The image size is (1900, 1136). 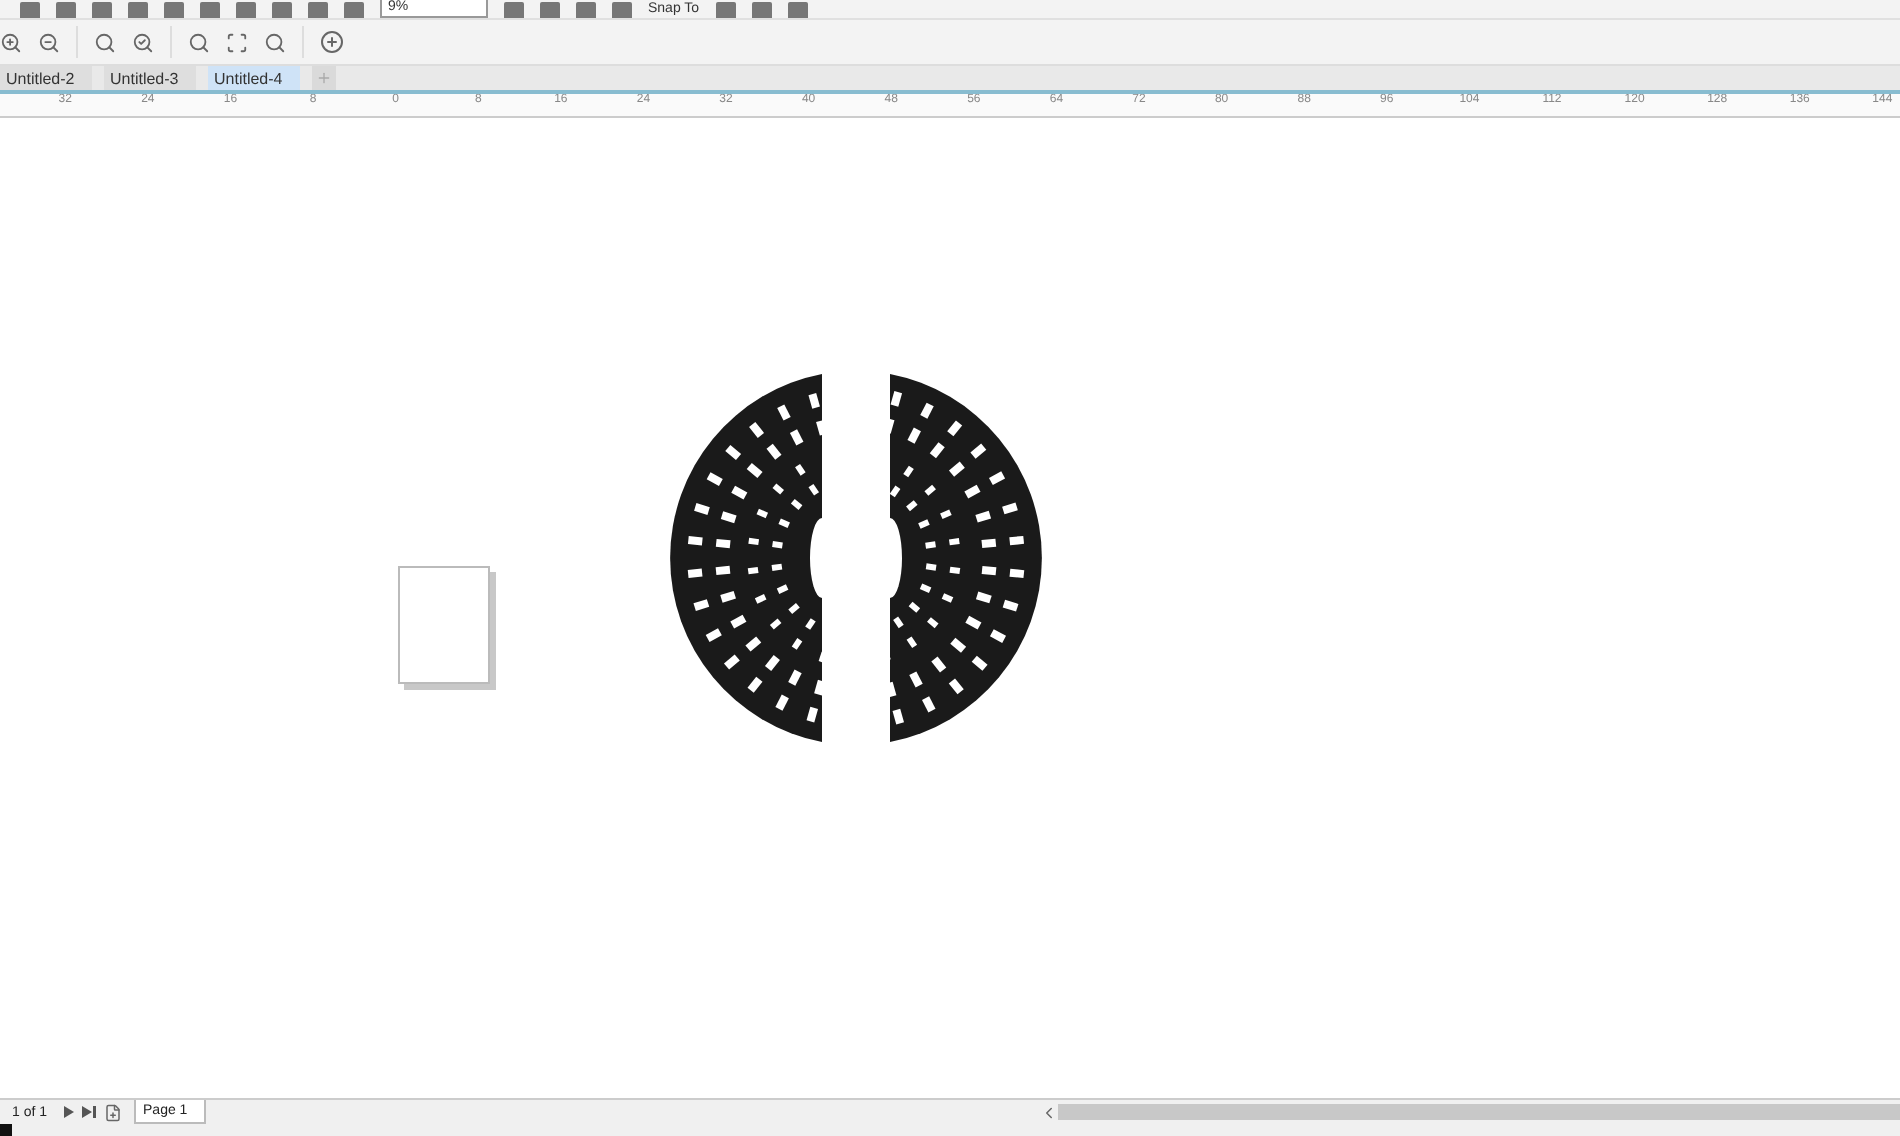 What do you see at coordinates (68, 1112) in the screenshot?
I see `next-page-icon` at bounding box center [68, 1112].